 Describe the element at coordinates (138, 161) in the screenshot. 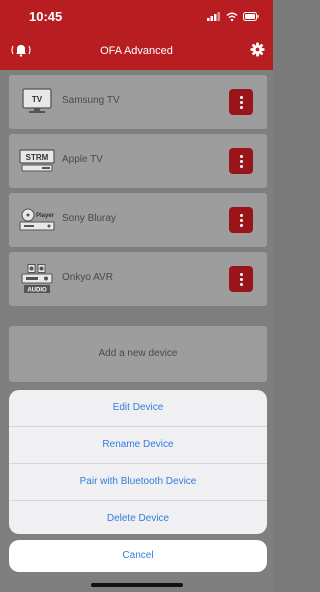

I see `device-card: STRM Apple TV` at that location.